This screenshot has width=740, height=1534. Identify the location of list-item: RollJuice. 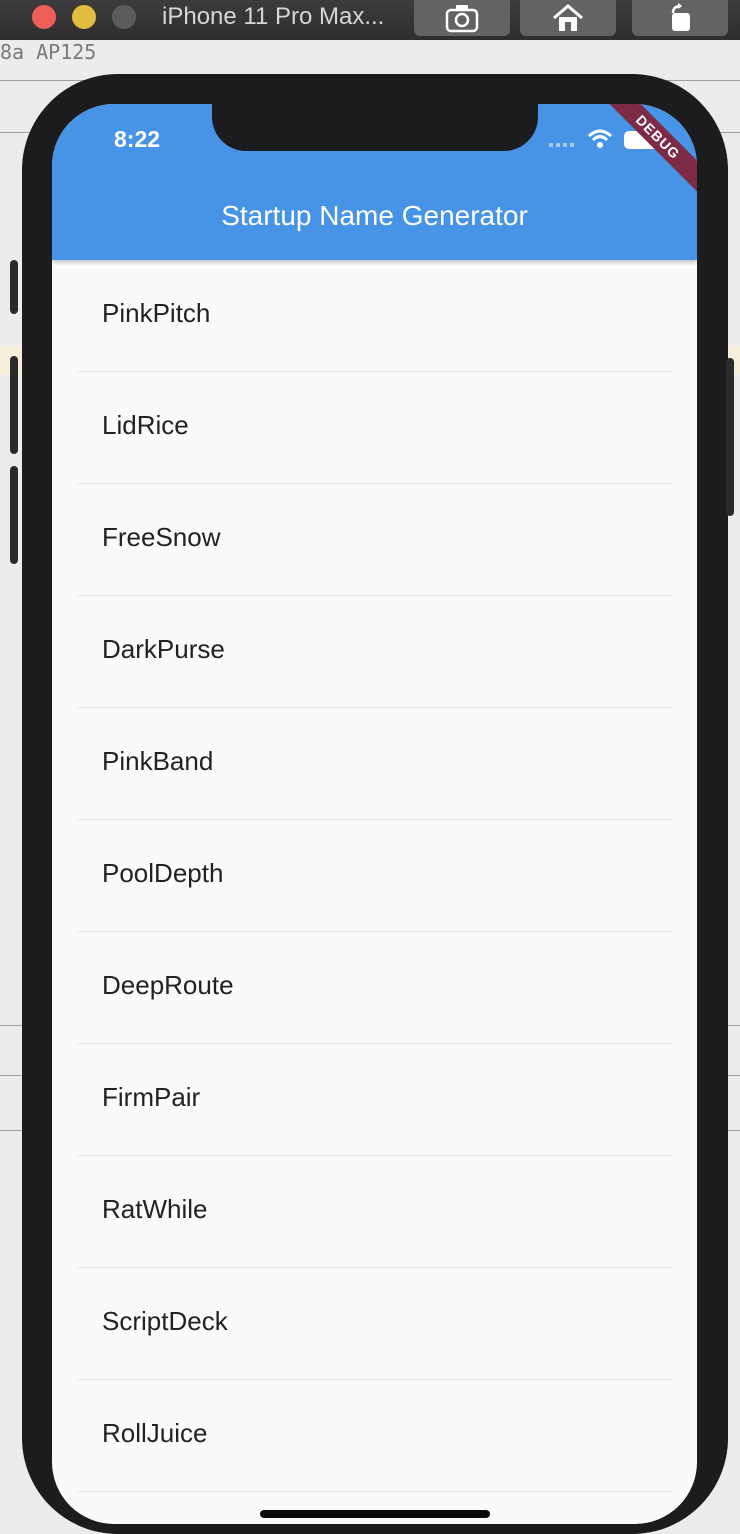
(374, 1436).